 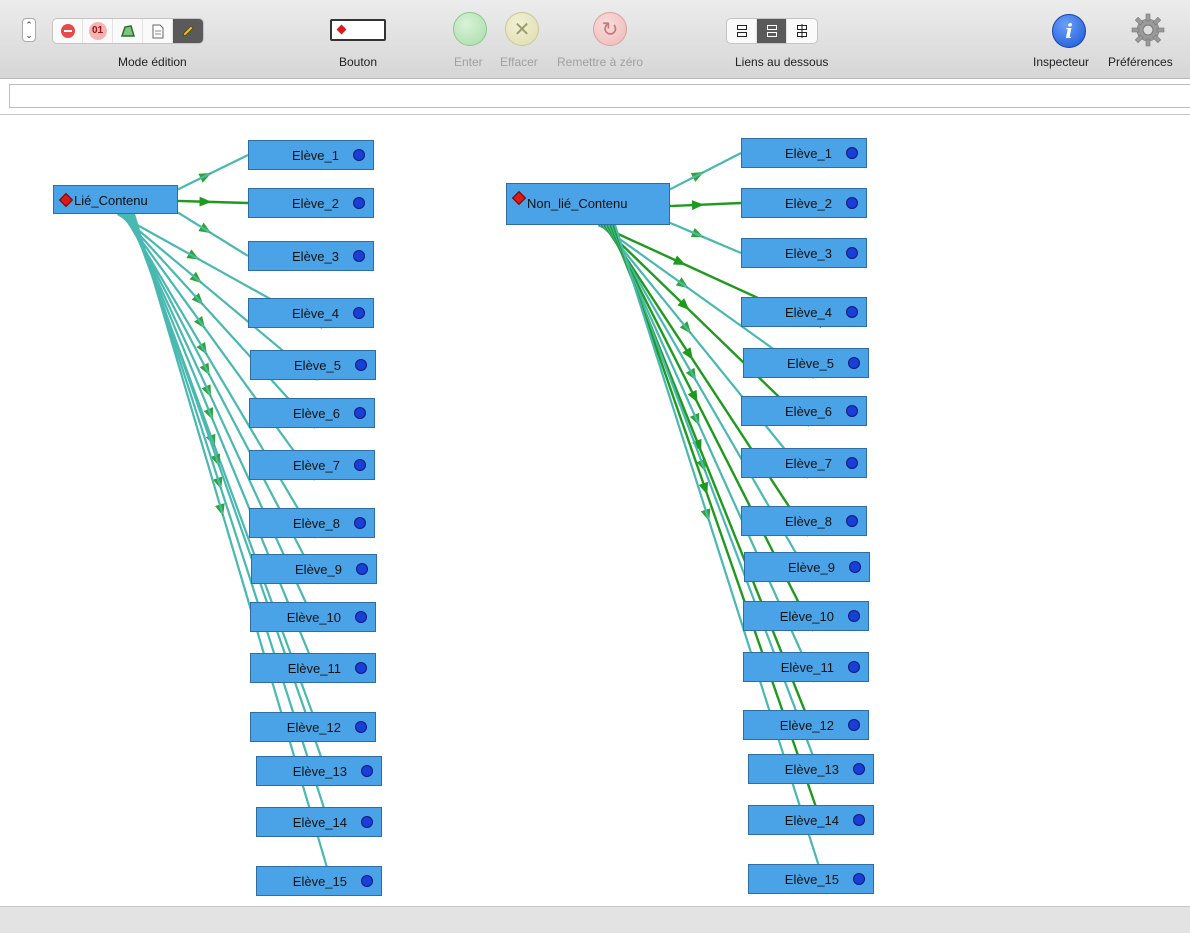 I want to click on layout-center-icon, so click(x=772, y=31).